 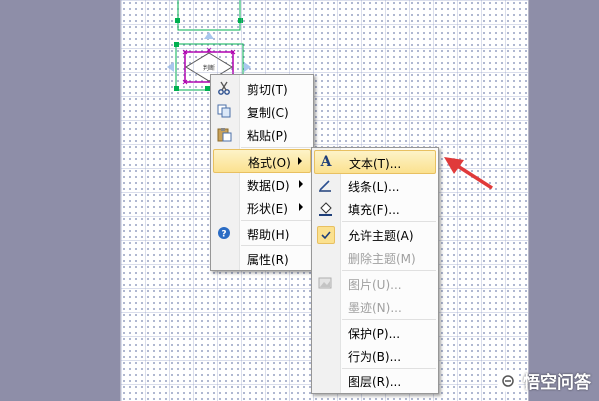 What do you see at coordinates (557, 383) in the screenshot?
I see `watermark-text: 悟空问答` at bounding box center [557, 383].